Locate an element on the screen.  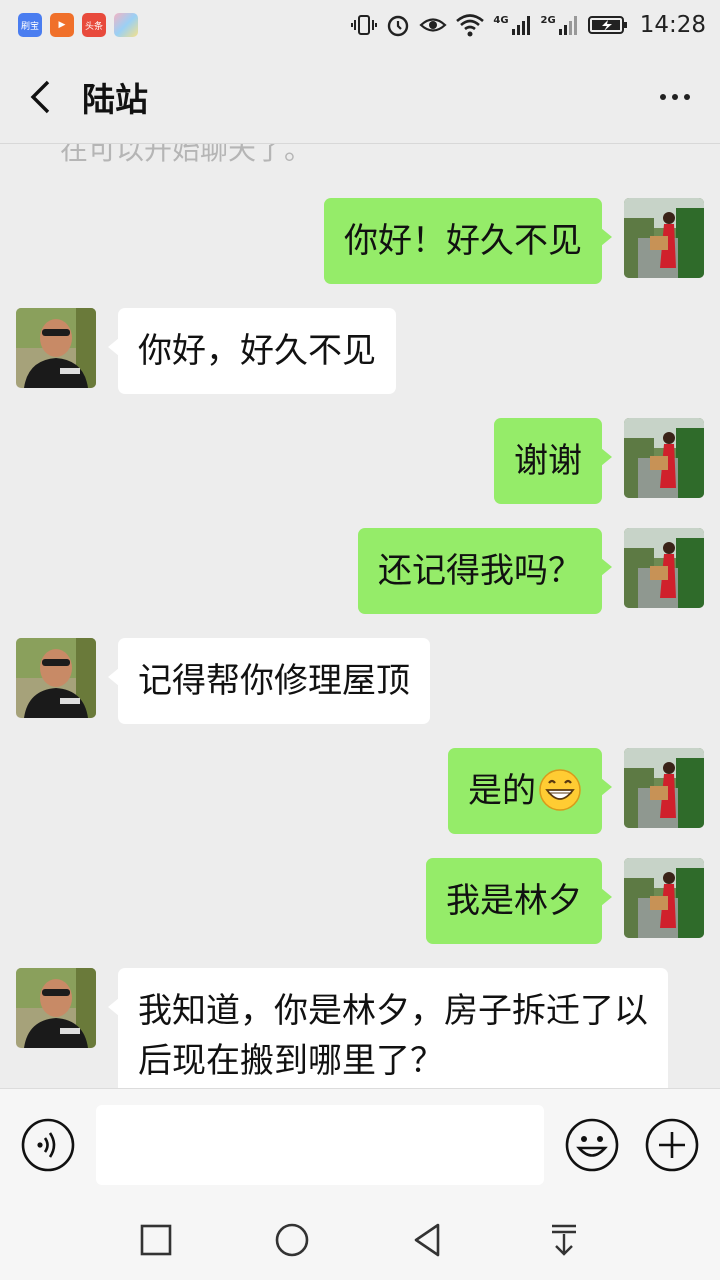
status-bar: 刷宝 ▶ 头条 4G 2G 14:28 is located at coordinates (360, 25).